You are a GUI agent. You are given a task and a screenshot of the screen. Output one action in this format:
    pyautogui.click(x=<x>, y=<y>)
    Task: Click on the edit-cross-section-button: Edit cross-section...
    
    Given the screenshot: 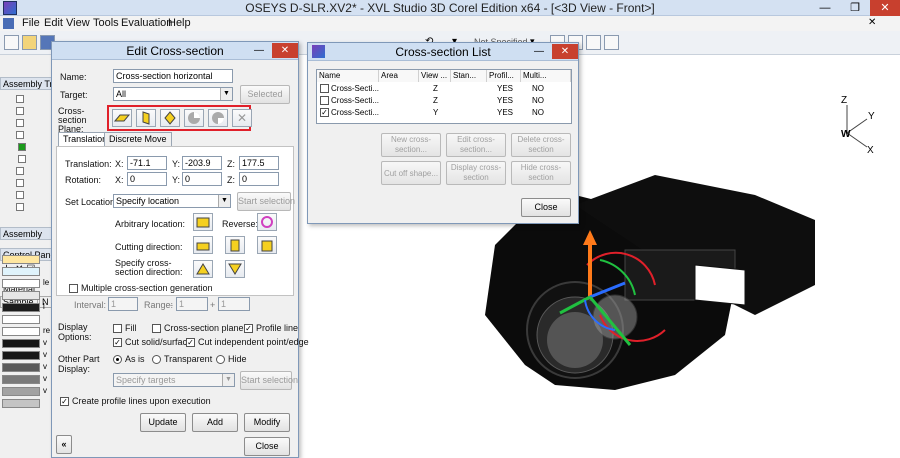 What is the action you would take?
    pyautogui.click(x=476, y=145)
    